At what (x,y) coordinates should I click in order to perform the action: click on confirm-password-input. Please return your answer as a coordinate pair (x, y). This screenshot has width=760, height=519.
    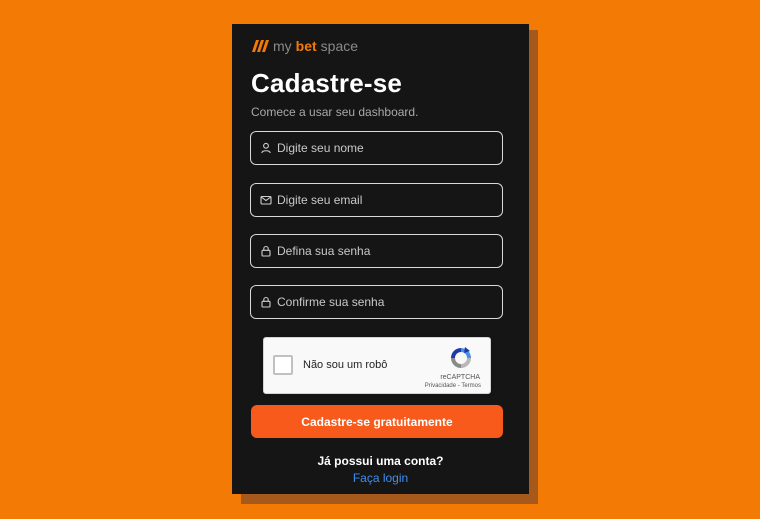
    Looking at the image, I should click on (382, 302).